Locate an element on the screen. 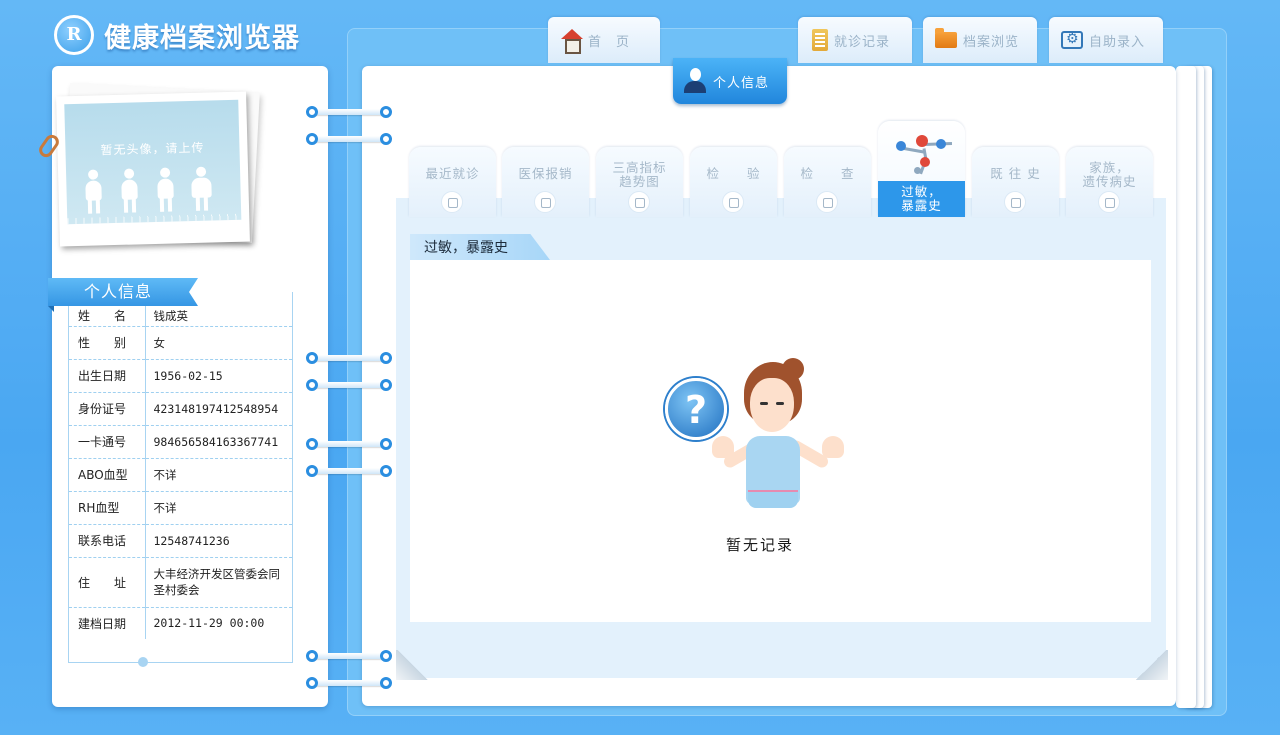  subtab-label: 既 往 史 is located at coordinates (1015, 173).